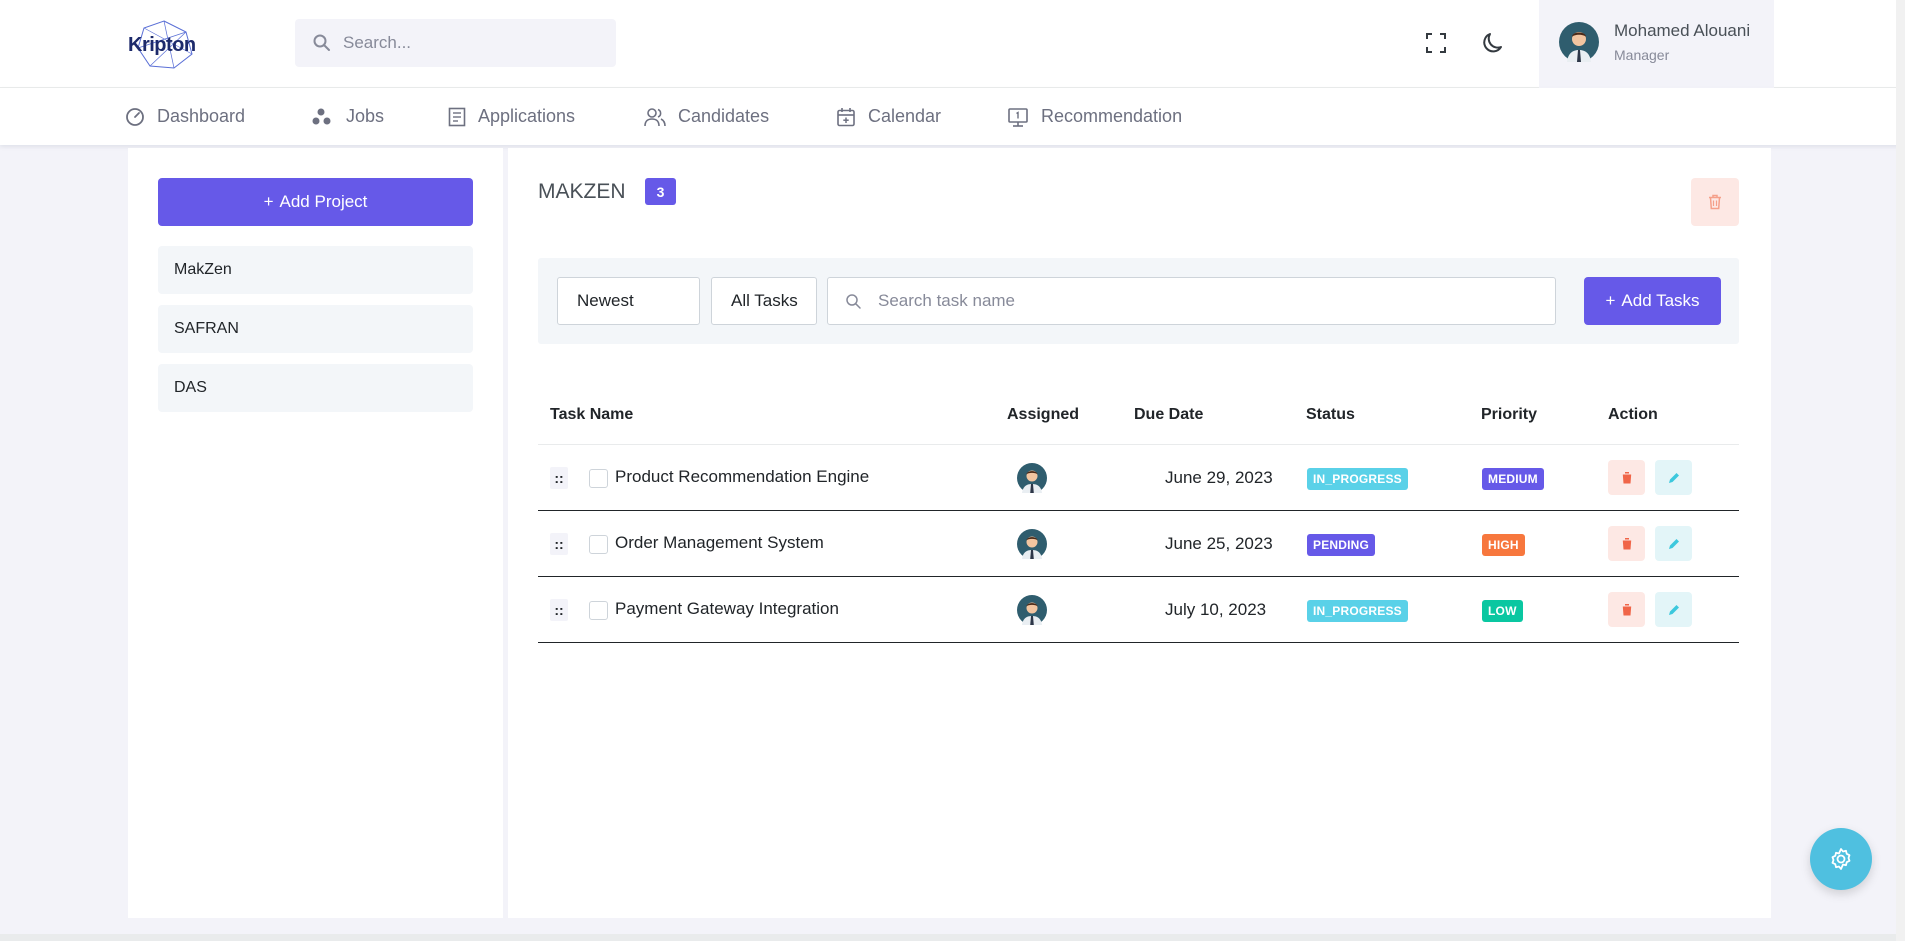  Describe the element at coordinates (323, 201) in the screenshot. I see `add-project-label: Add Project` at that location.